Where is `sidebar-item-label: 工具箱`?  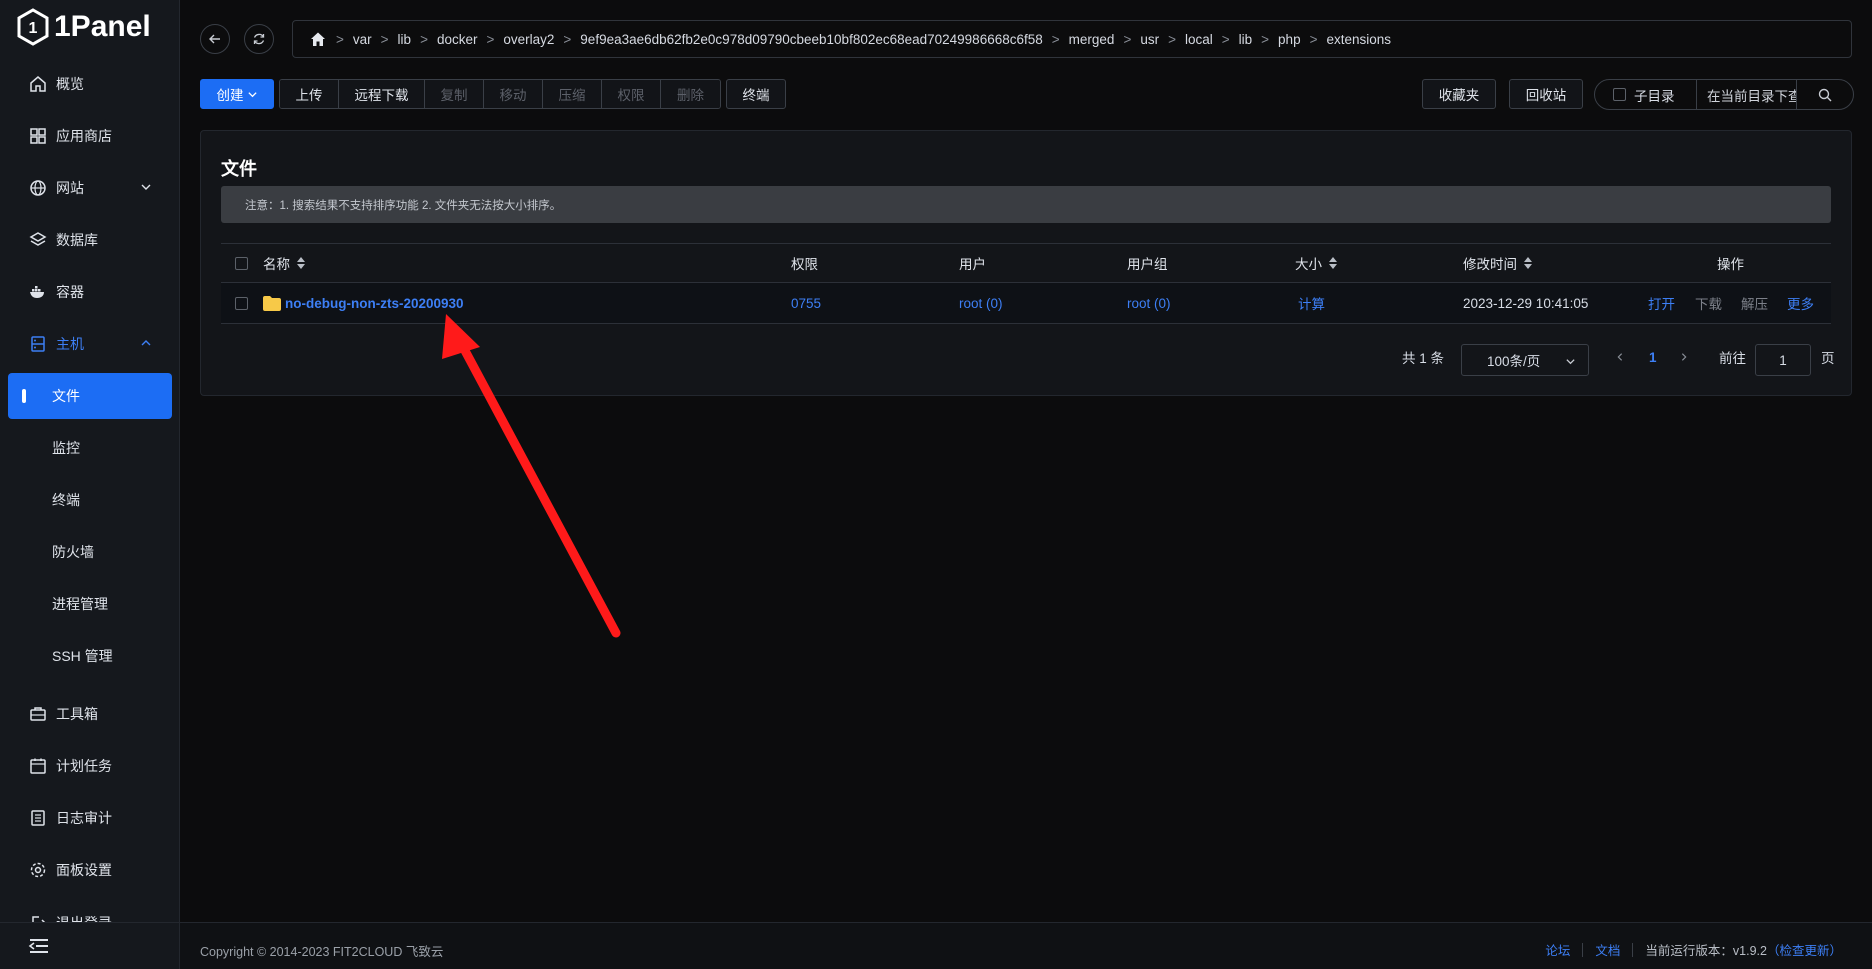 sidebar-item-label: 工具箱 is located at coordinates (77, 714).